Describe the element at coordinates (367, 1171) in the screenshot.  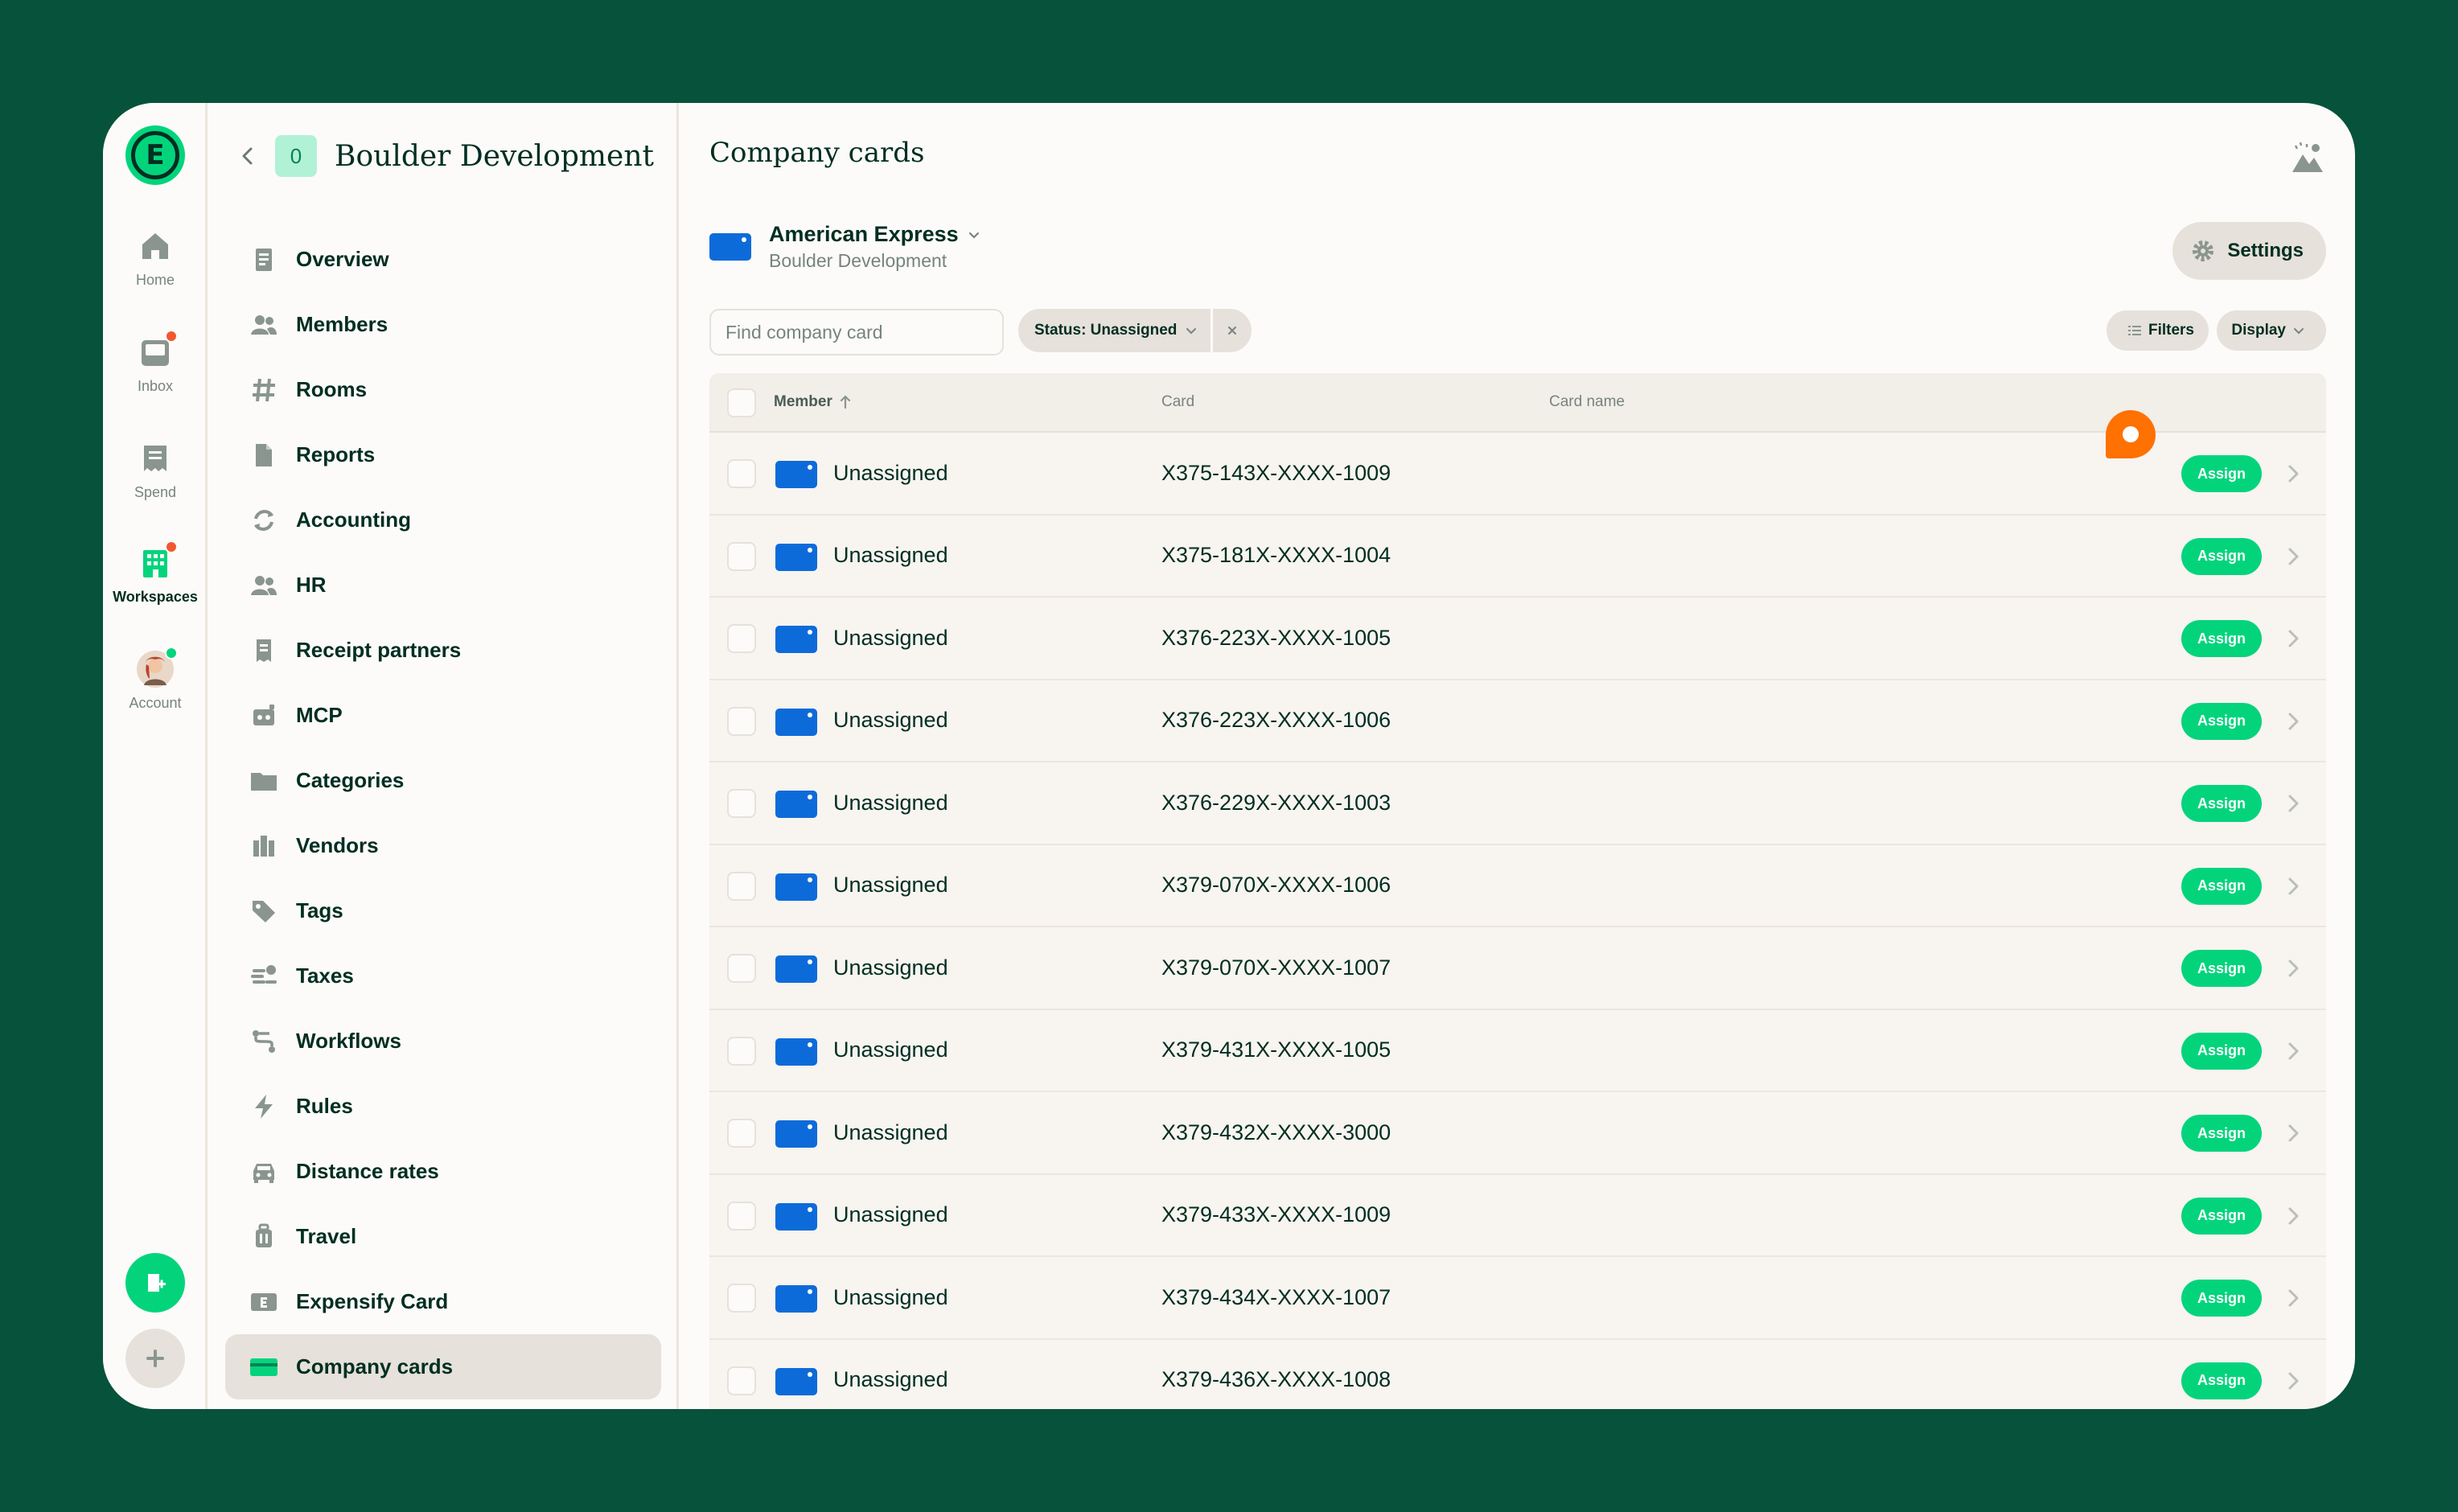
I see `nav-label: Distance rates` at that location.